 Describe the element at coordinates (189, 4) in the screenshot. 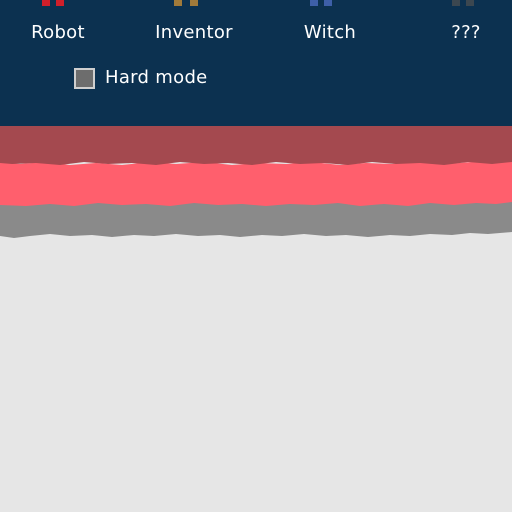

I see `inventor-sprite-icon` at that location.